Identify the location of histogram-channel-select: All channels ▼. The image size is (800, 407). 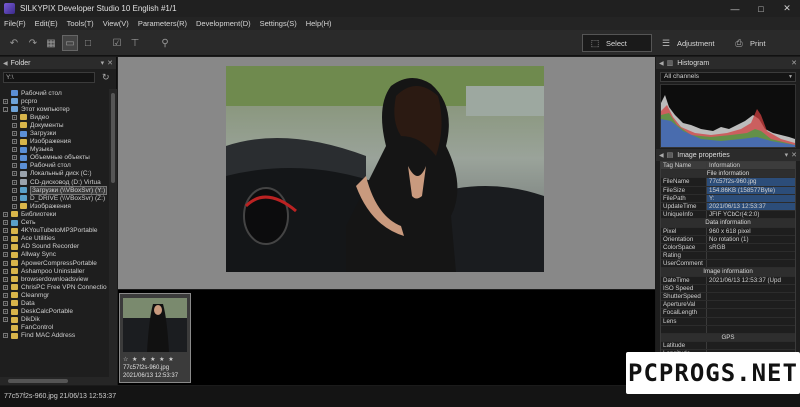
(728, 77).